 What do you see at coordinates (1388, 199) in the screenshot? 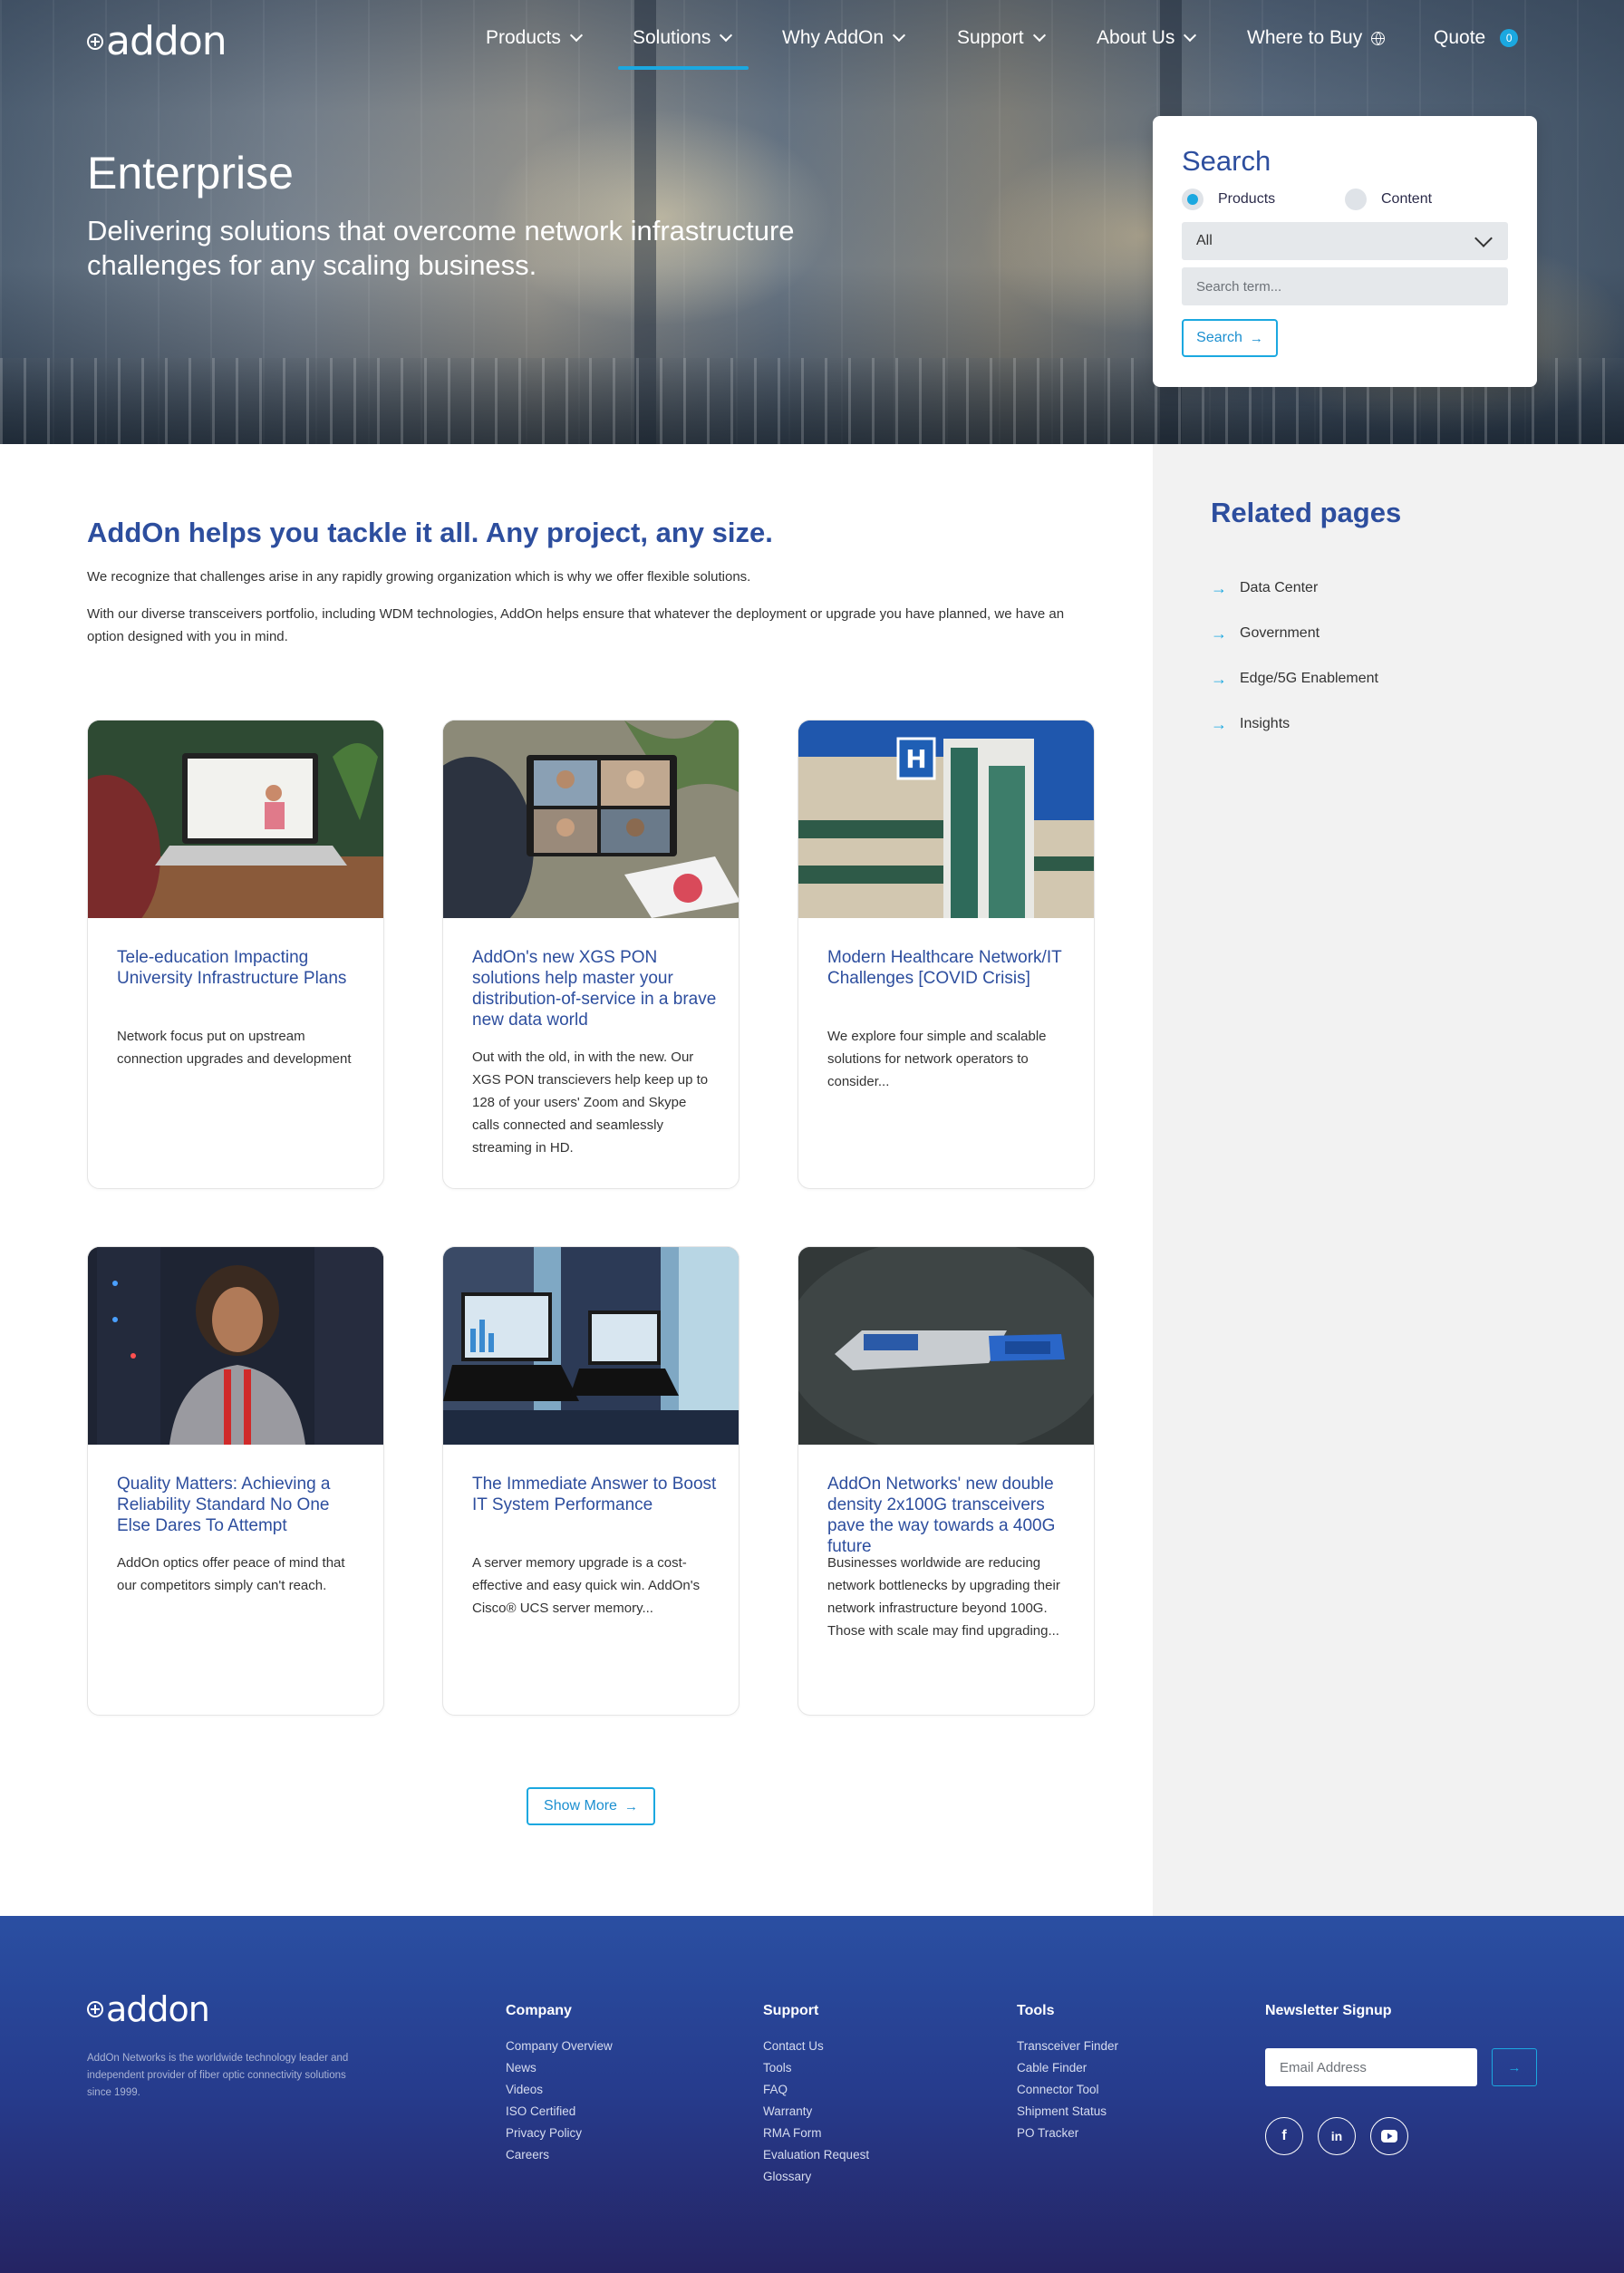
I see `radio-content: Content` at bounding box center [1388, 199].